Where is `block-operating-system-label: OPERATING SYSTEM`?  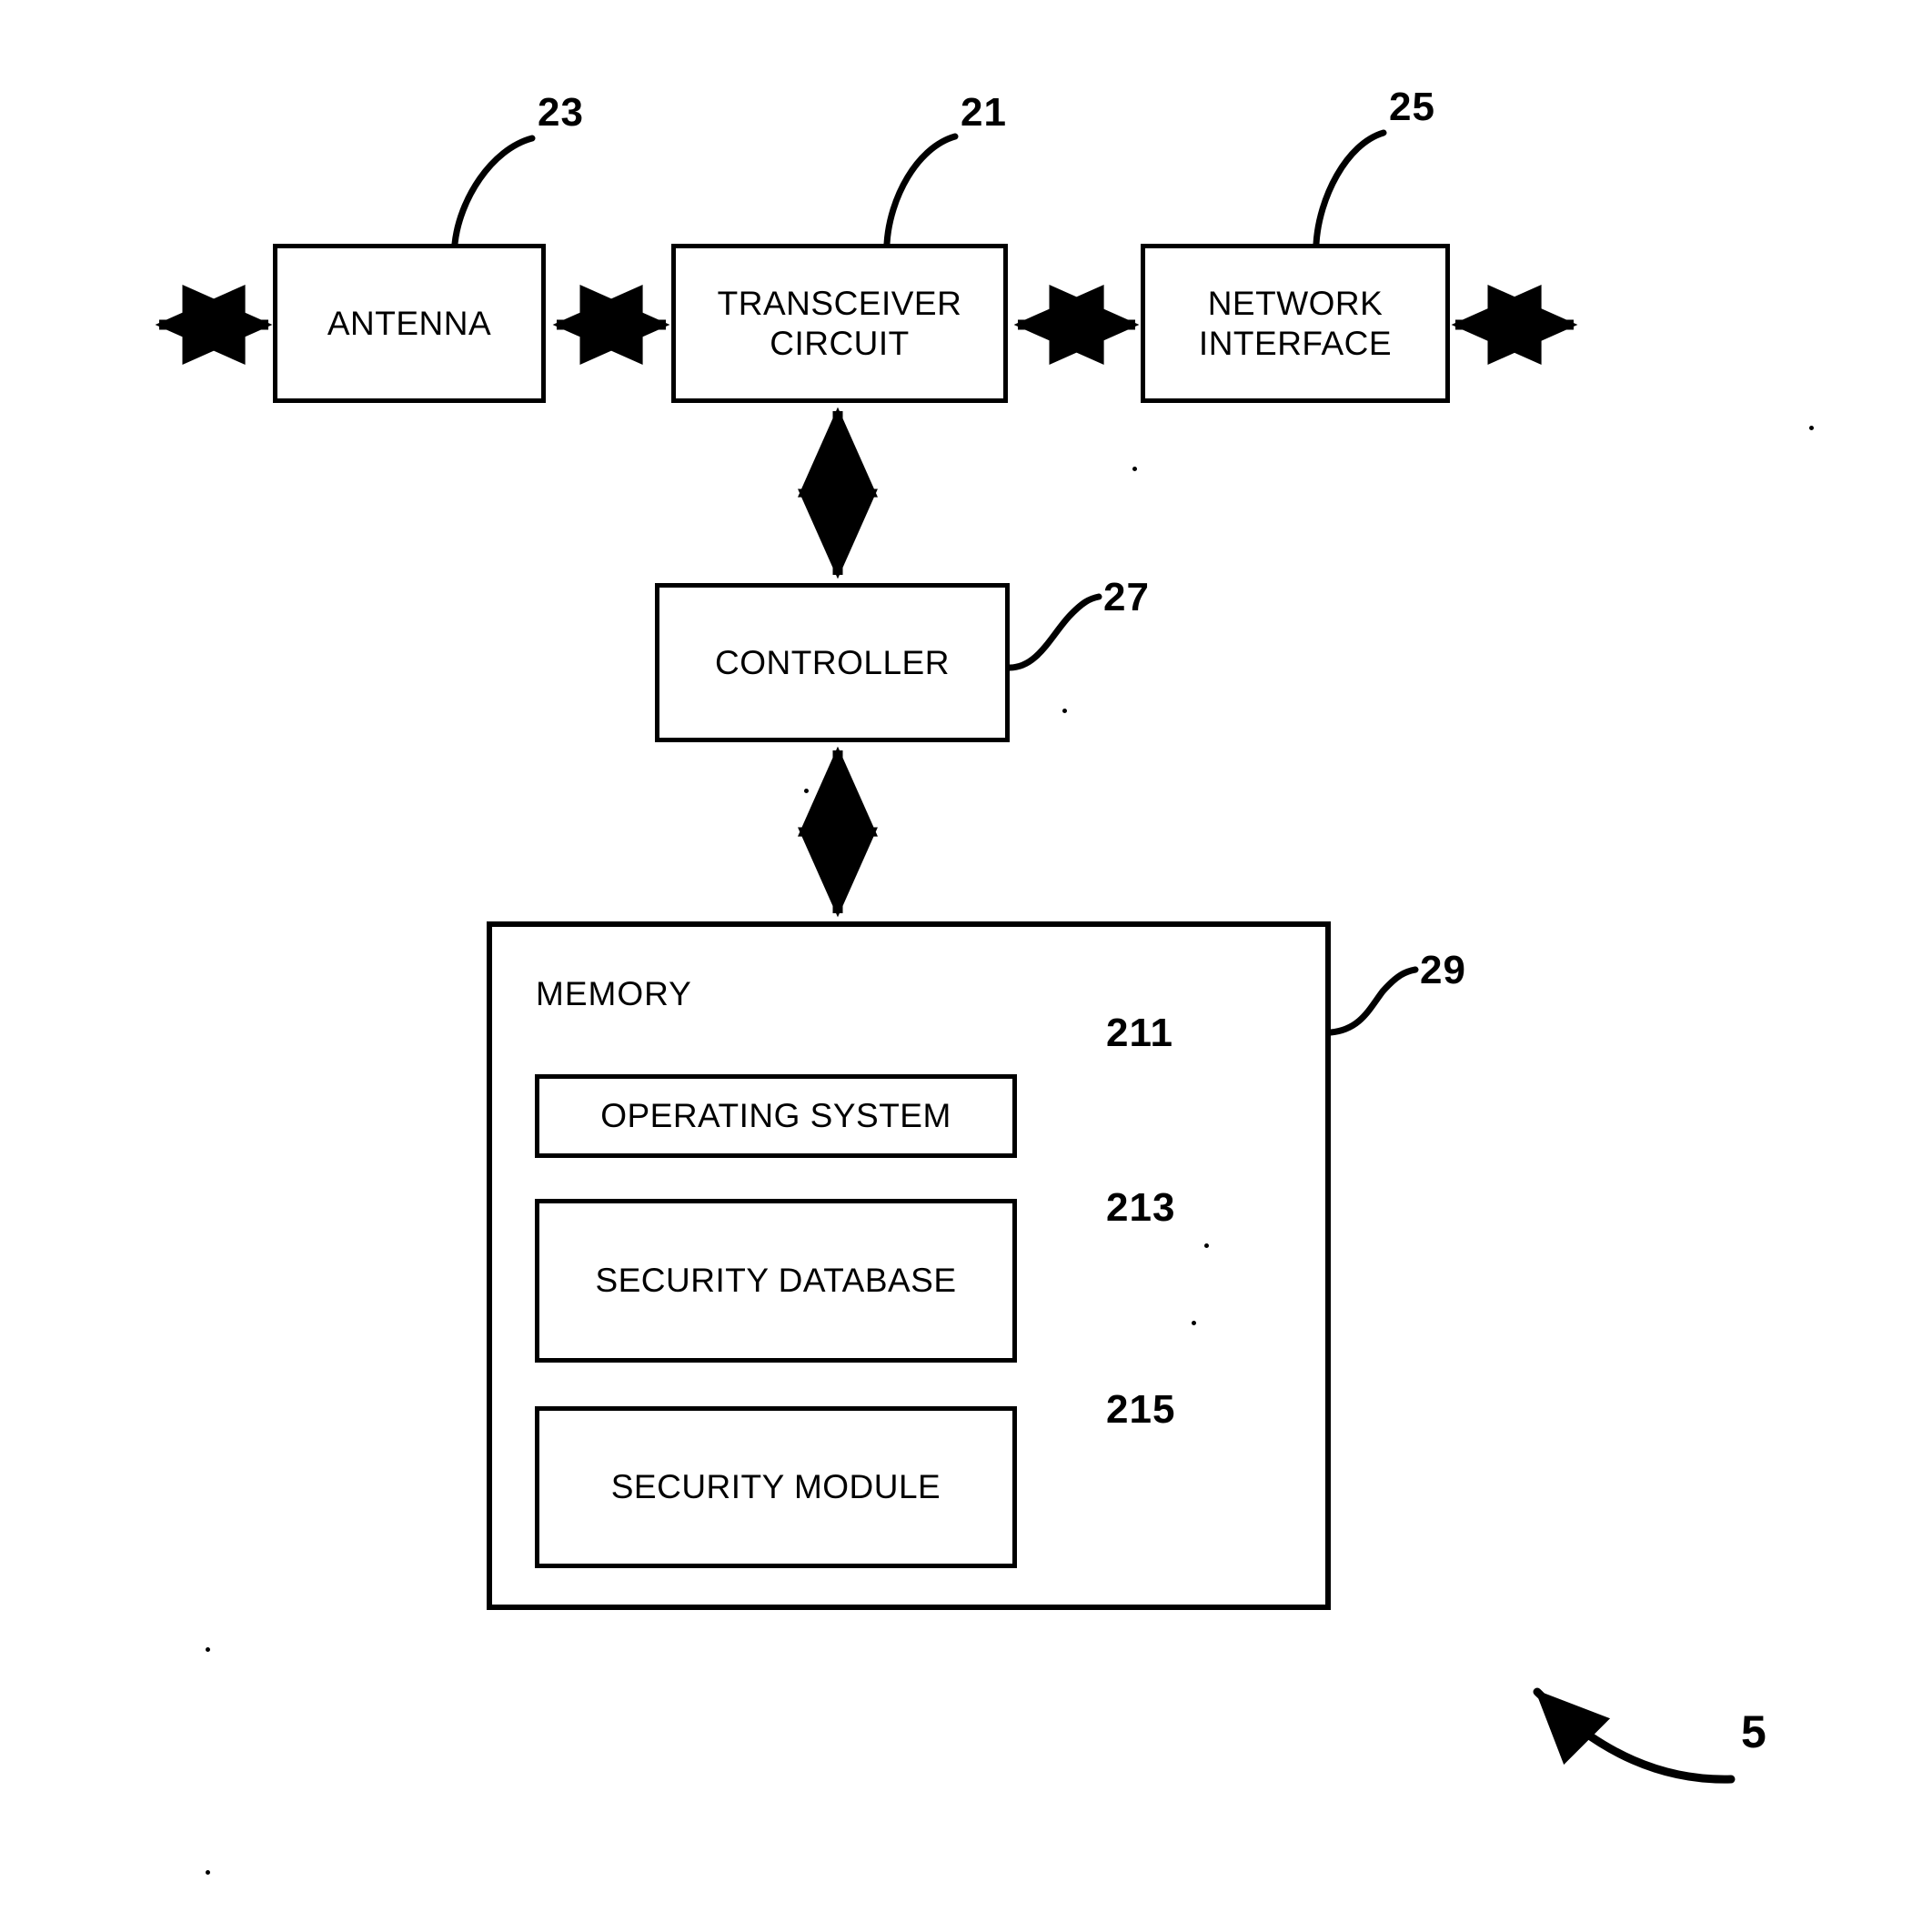 block-operating-system-label: OPERATING SYSTEM is located at coordinates (776, 1116).